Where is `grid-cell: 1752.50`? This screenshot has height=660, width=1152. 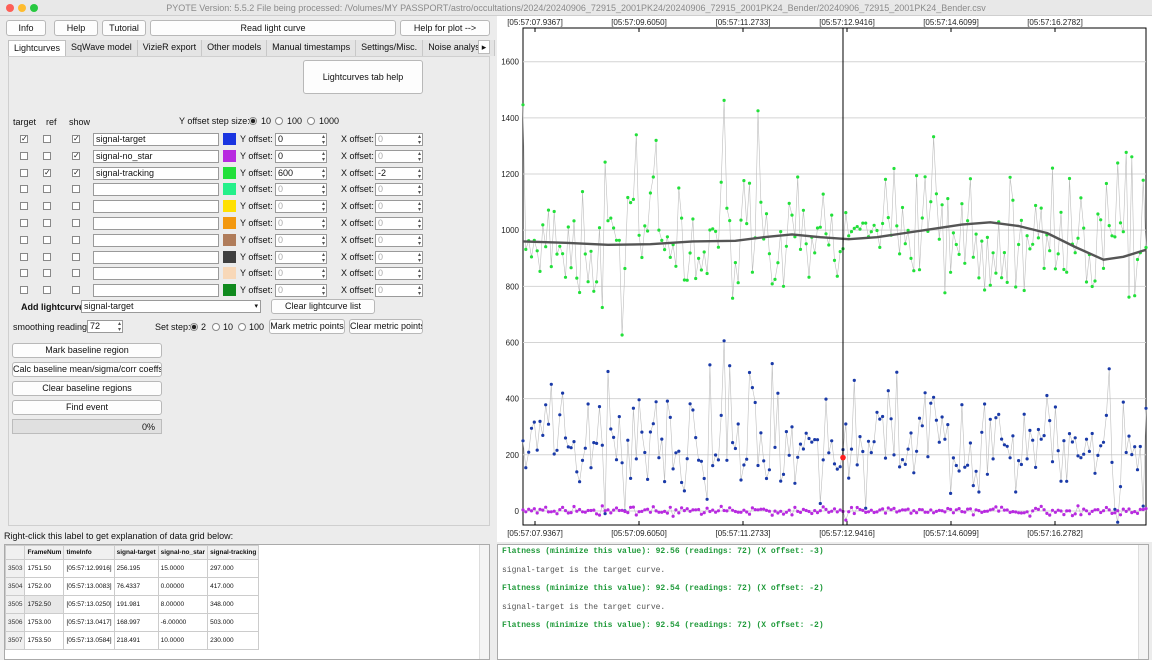 grid-cell: 1752.50 is located at coordinates (44, 604).